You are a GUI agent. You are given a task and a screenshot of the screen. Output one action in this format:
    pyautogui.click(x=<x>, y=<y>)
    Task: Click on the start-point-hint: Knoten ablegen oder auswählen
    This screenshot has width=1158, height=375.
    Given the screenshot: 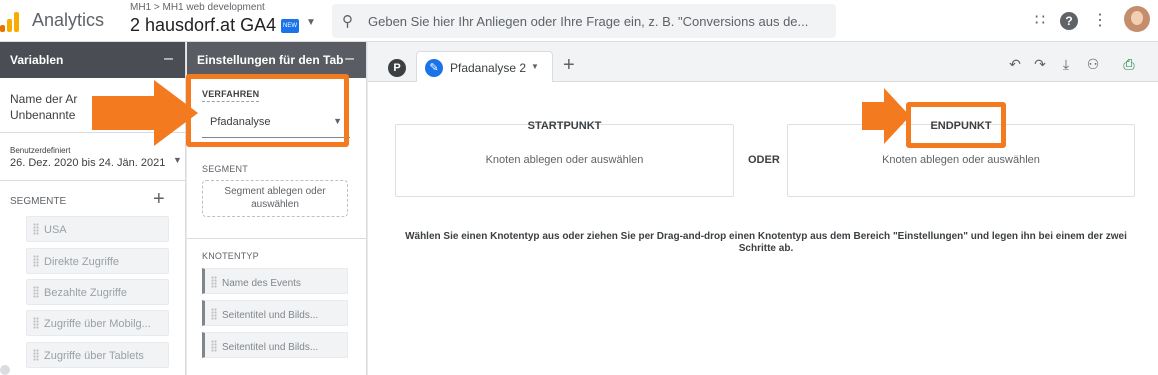 What is the action you would take?
    pyautogui.click(x=564, y=160)
    